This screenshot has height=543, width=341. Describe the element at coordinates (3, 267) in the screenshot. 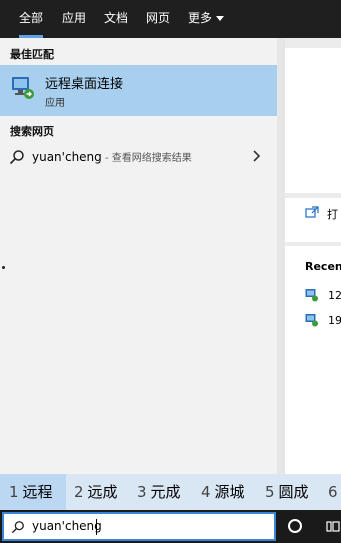

I see `edge-marker` at that location.